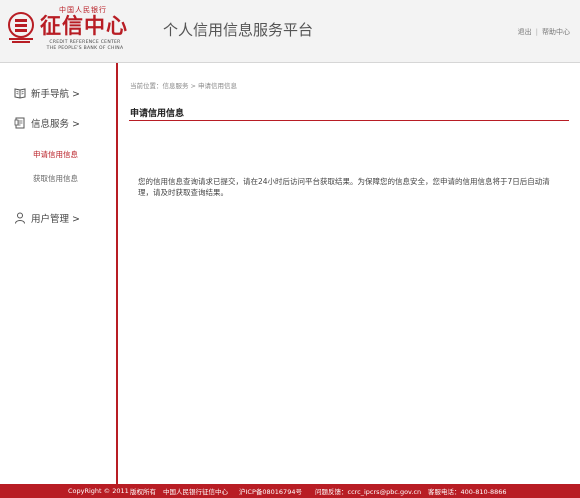 The image size is (580, 498). I want to click on sidebar-item-label: 用户管理 >, so click(55, 219).